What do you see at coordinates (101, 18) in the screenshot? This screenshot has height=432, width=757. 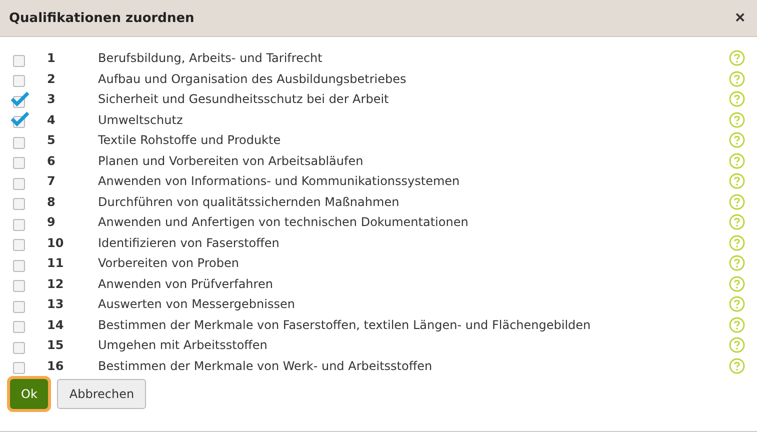 I see `dialog-title: Qualifikationen zuordnen` at bounding box center [101, 18].